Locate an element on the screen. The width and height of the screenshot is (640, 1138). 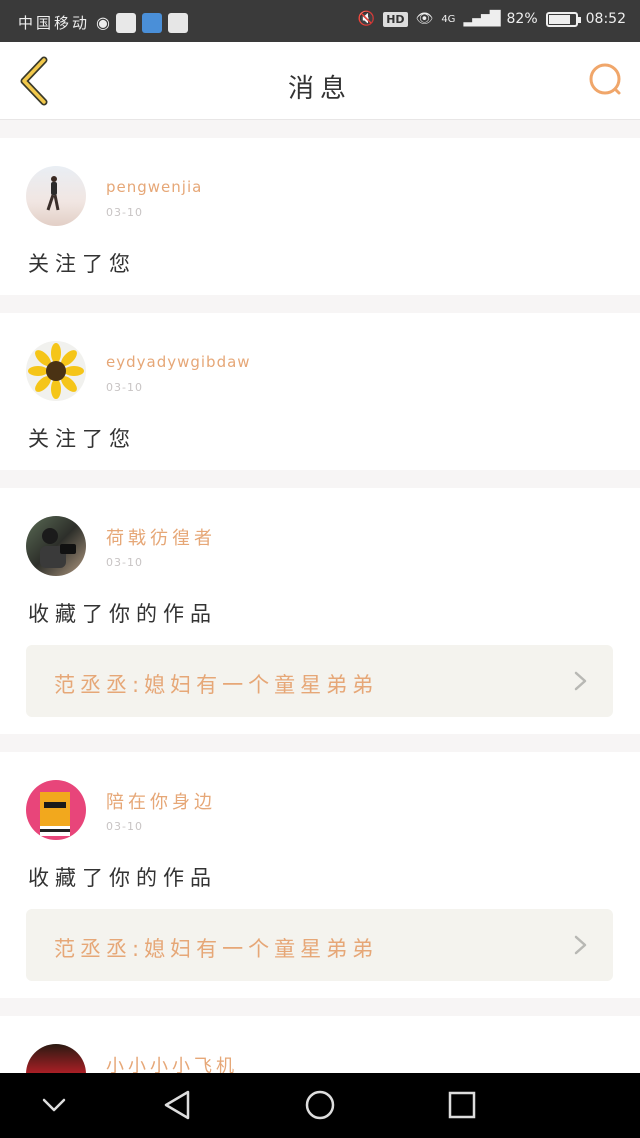
triangle-back-icon is located at coordinates (177, 1105).